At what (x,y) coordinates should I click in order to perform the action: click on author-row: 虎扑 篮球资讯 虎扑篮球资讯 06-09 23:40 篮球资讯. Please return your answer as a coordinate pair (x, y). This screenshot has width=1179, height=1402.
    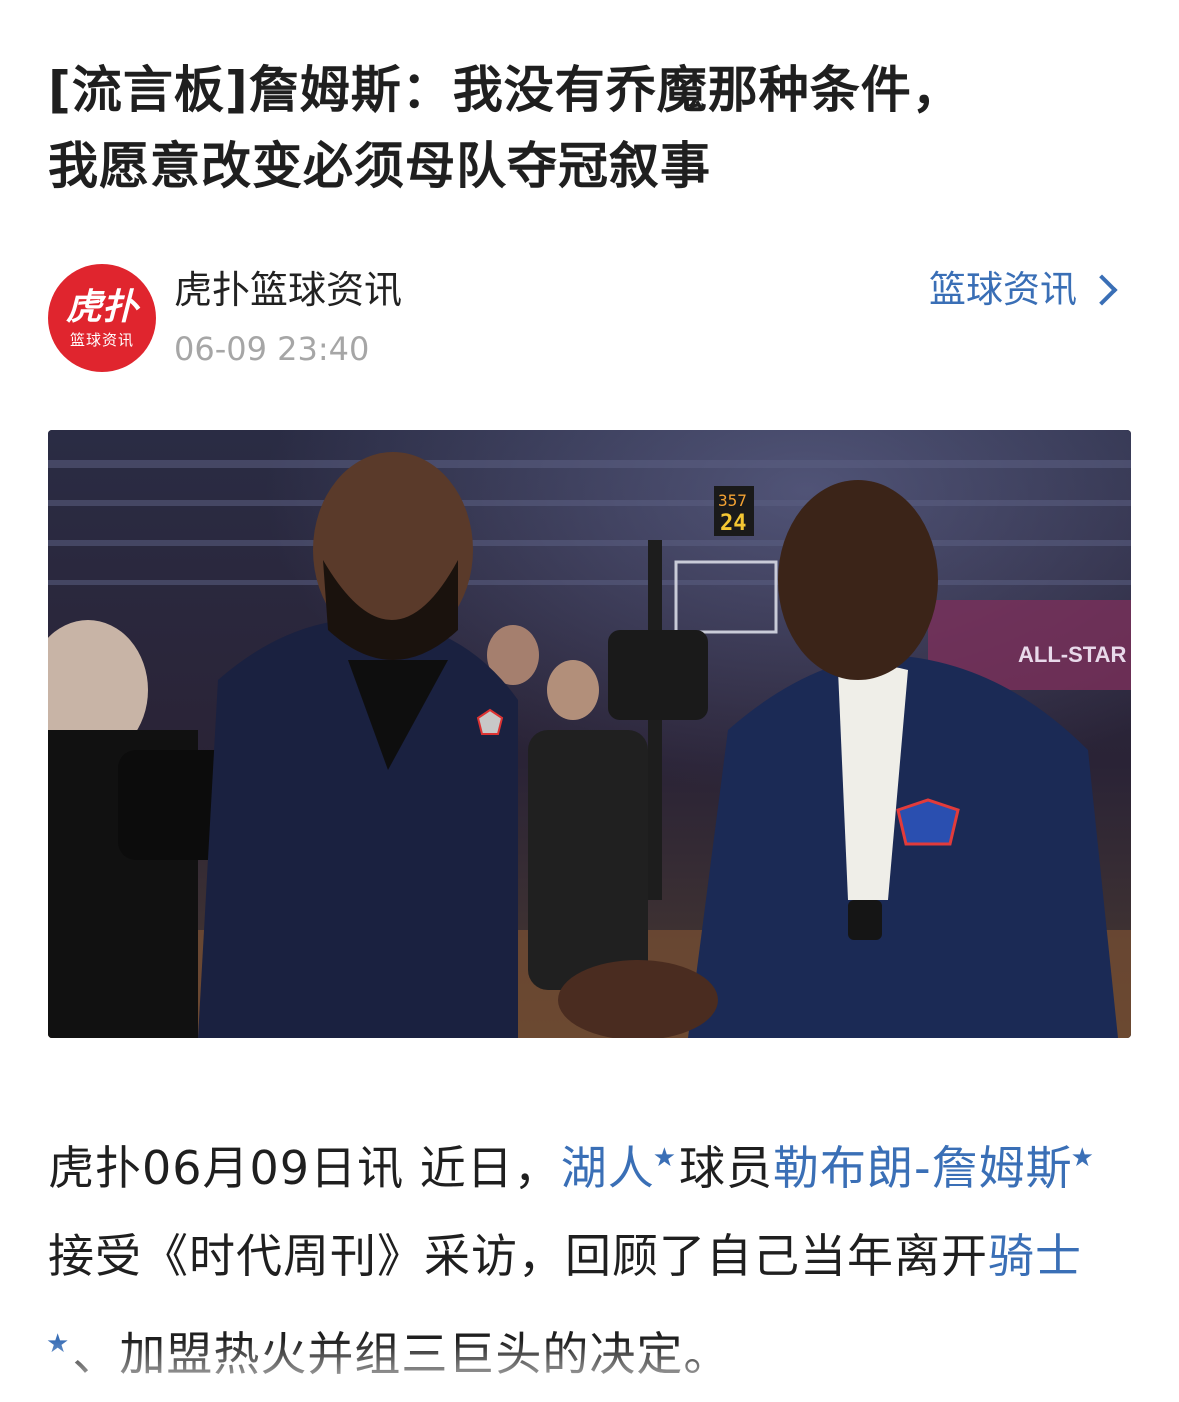
    Looking at the image, I should click on (589, 319).